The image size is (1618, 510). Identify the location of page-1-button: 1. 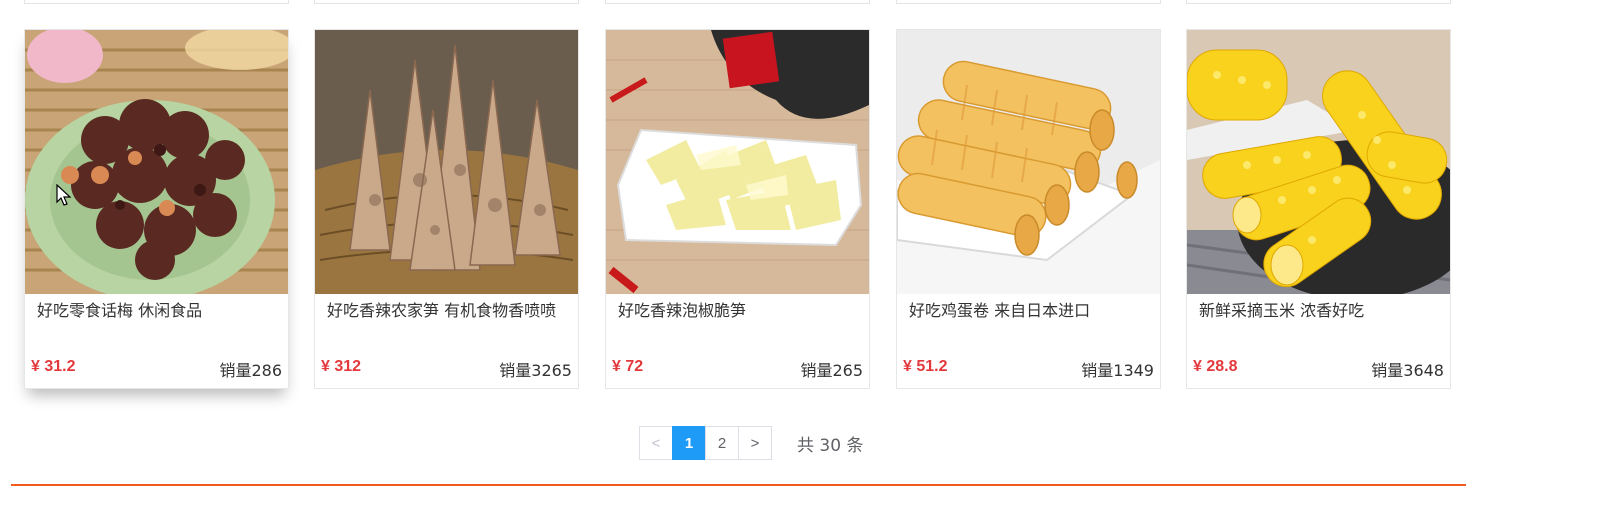
(689, 443).